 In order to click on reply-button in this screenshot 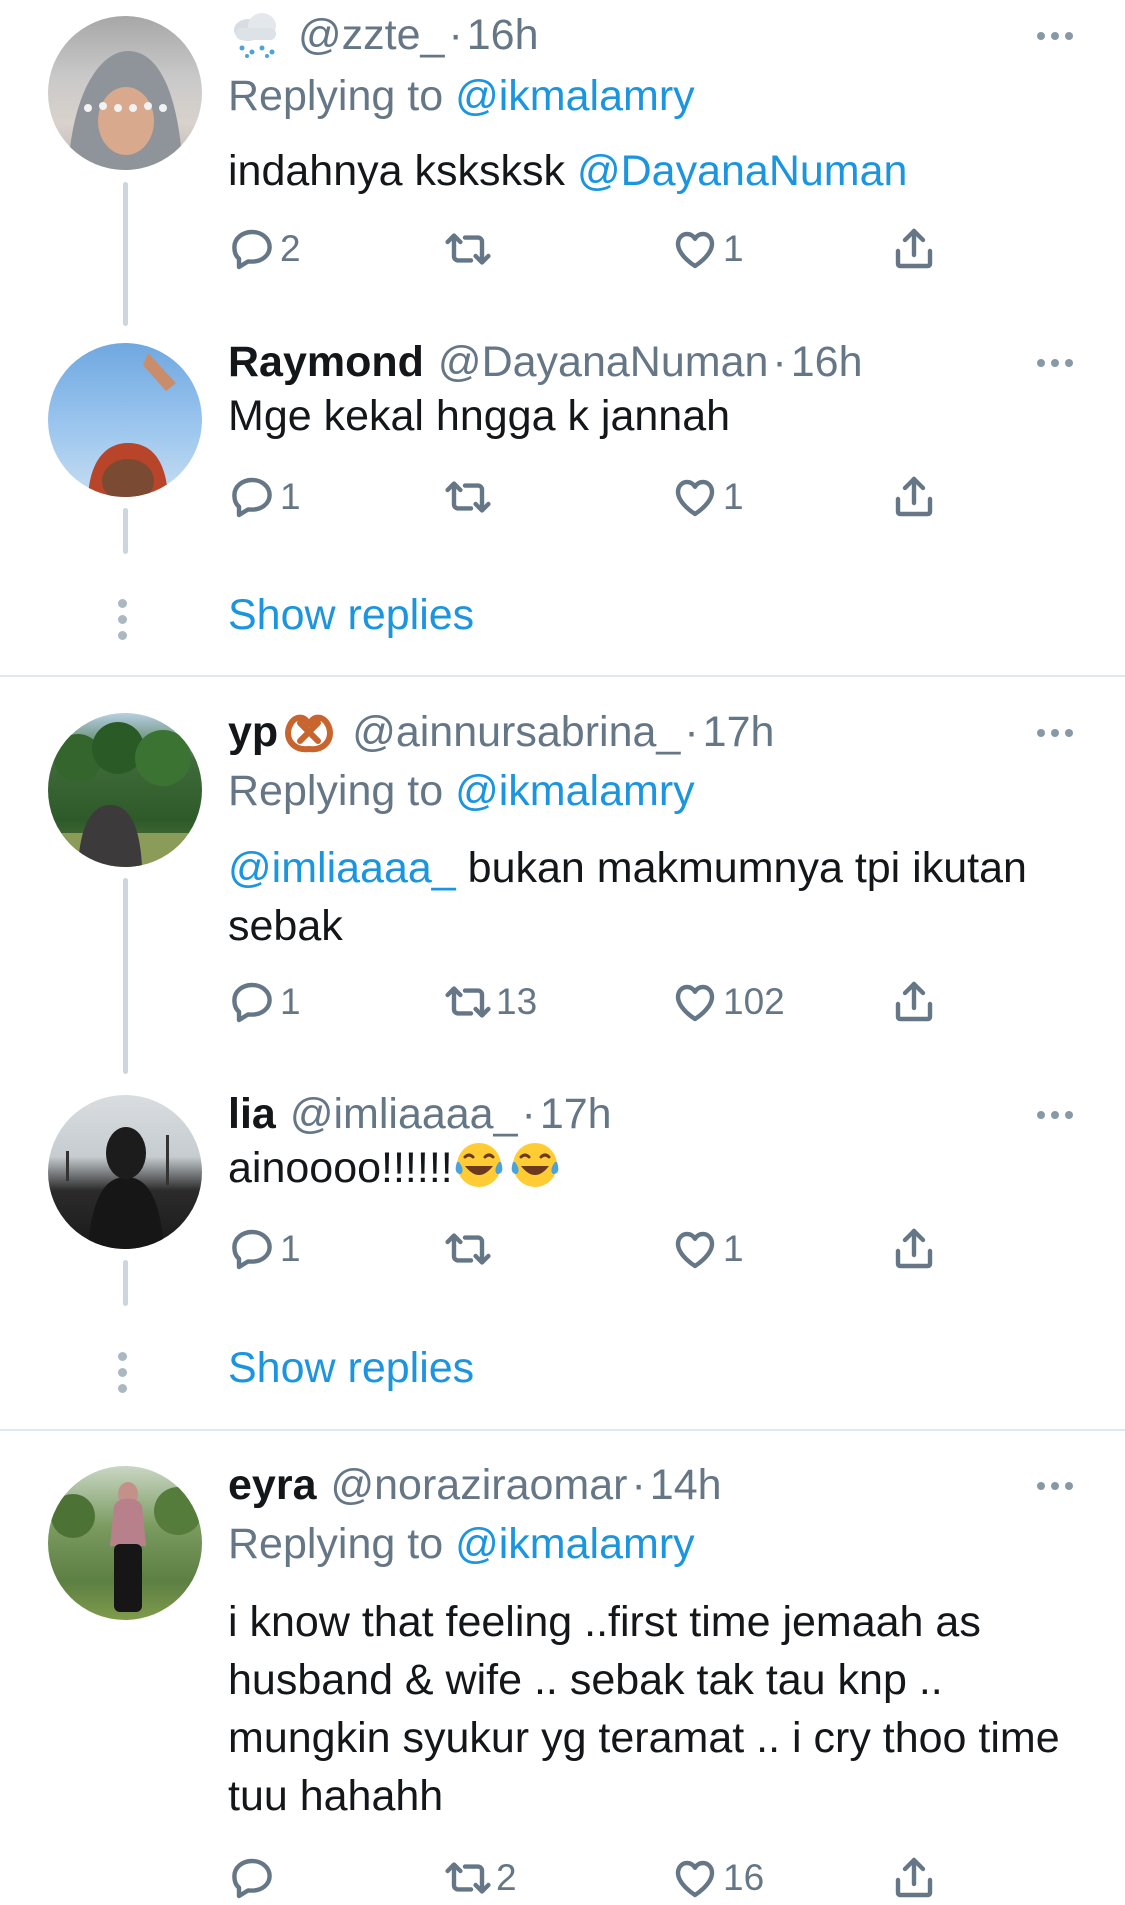, I will do `click(254, 1877)`.